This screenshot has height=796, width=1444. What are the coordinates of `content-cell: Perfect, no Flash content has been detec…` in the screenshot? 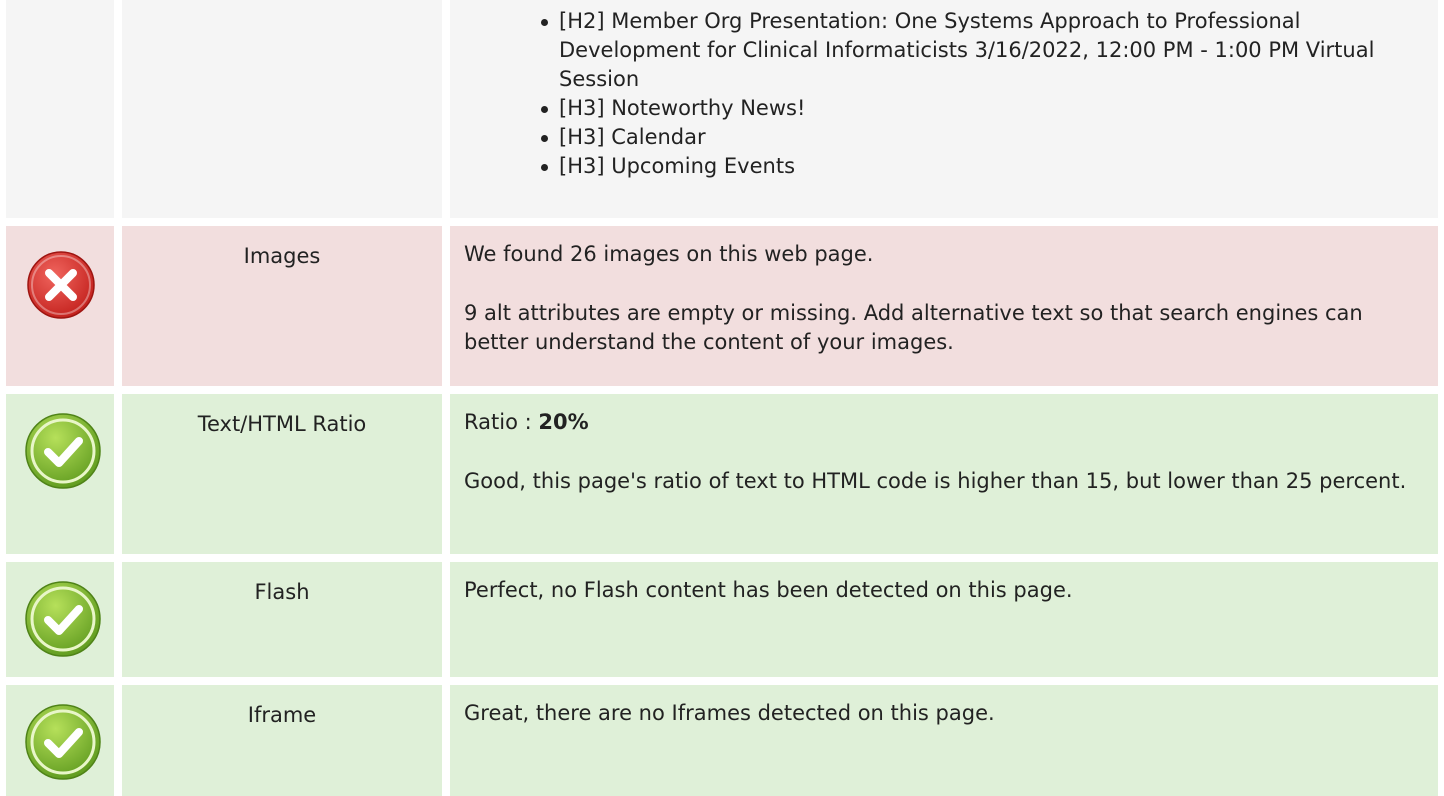 It's located at (944, 619).